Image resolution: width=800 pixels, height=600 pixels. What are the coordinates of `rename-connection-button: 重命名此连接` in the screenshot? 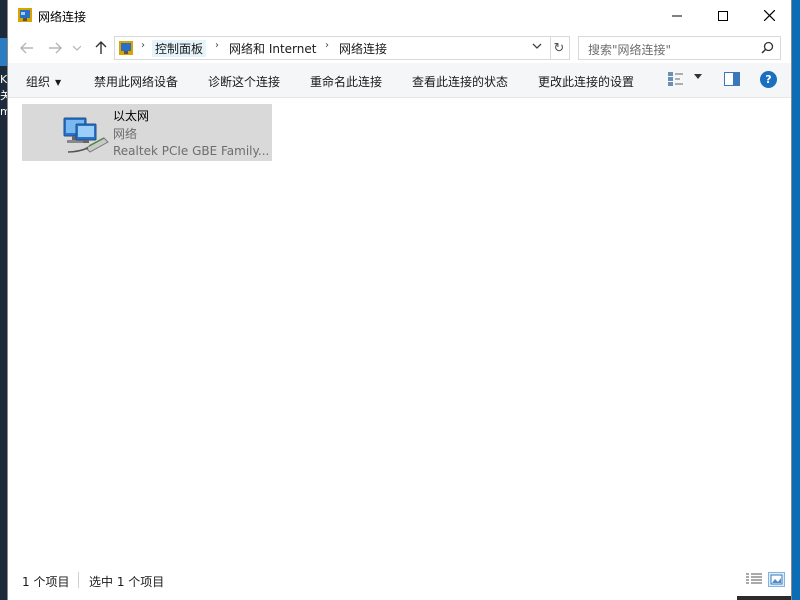 It's located at (346, 81).